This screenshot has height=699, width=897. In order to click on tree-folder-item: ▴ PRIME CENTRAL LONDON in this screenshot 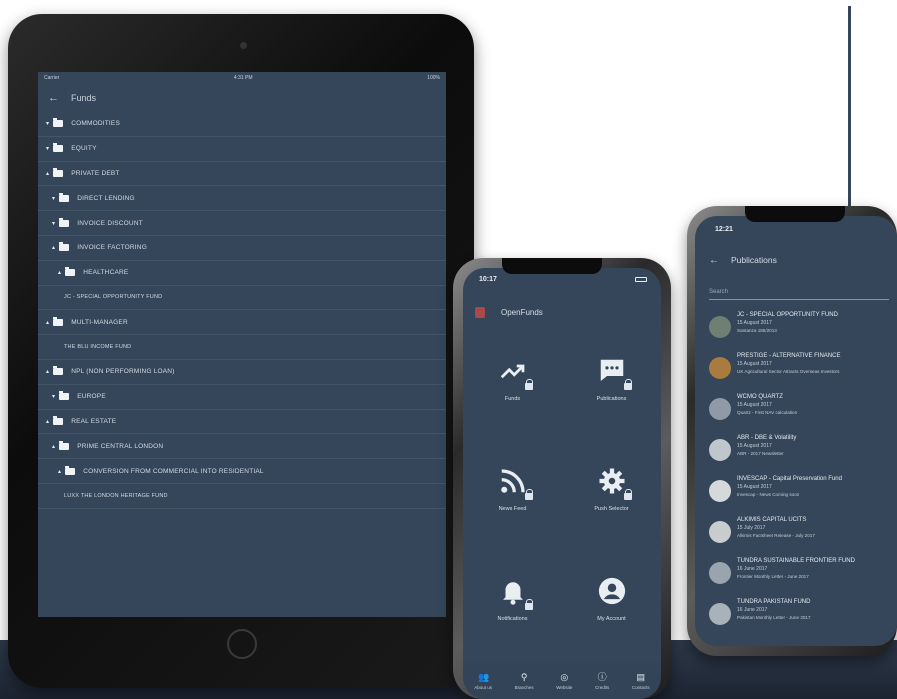, I will do `click(242, 447)`.